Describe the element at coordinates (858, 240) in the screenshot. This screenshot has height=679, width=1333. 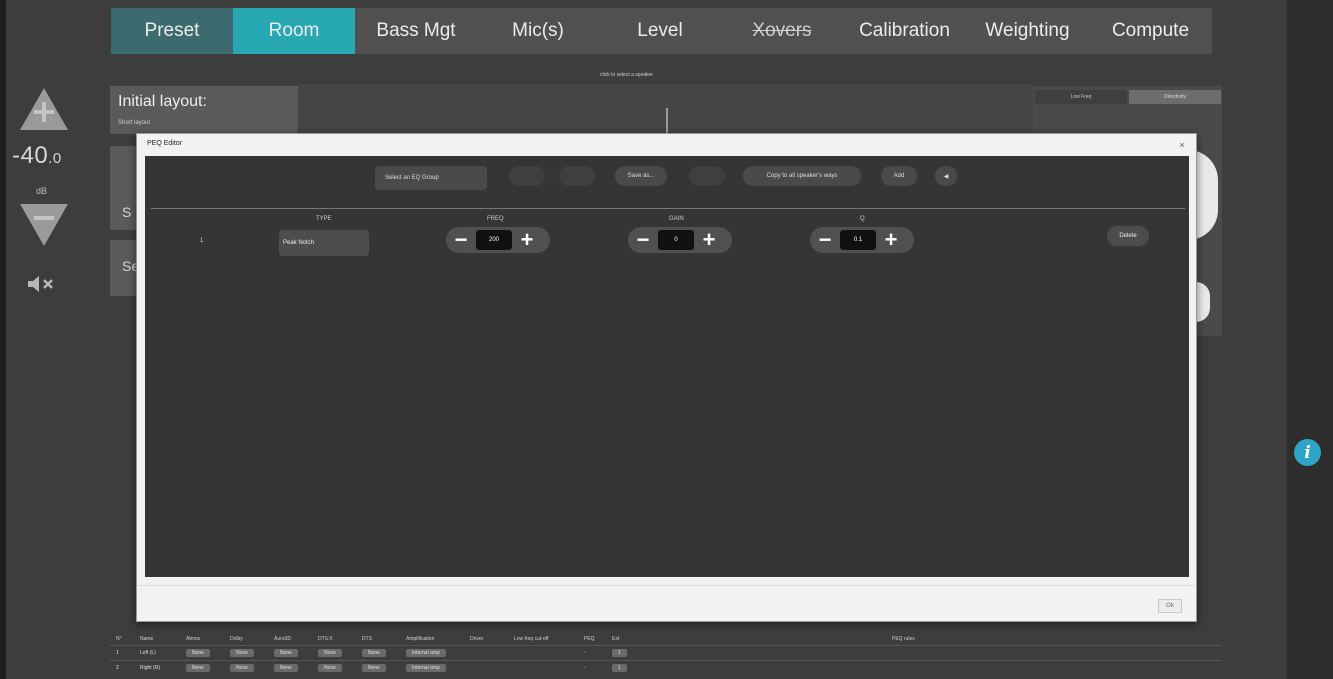
I see `q-value: 0.1` at that location.